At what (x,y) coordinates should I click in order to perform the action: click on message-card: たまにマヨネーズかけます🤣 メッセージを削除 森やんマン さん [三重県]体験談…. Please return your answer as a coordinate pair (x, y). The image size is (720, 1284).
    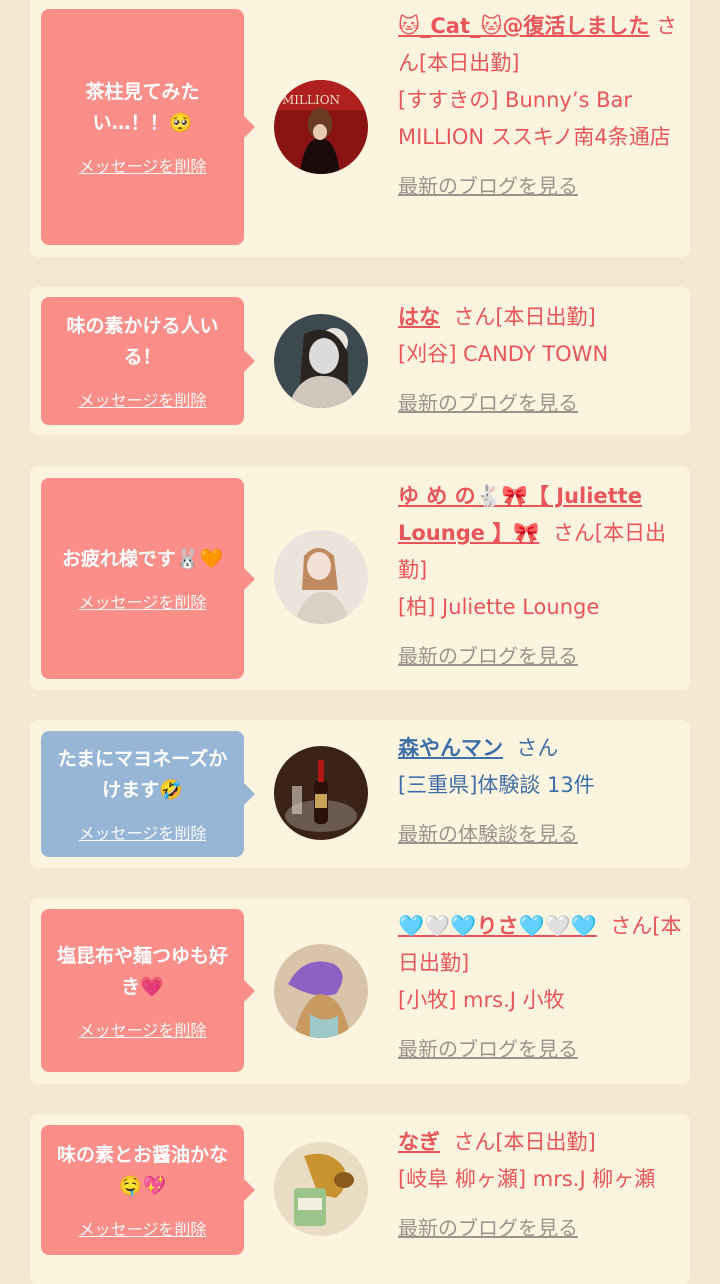
    Looking at the image, I should click on (360, 794).